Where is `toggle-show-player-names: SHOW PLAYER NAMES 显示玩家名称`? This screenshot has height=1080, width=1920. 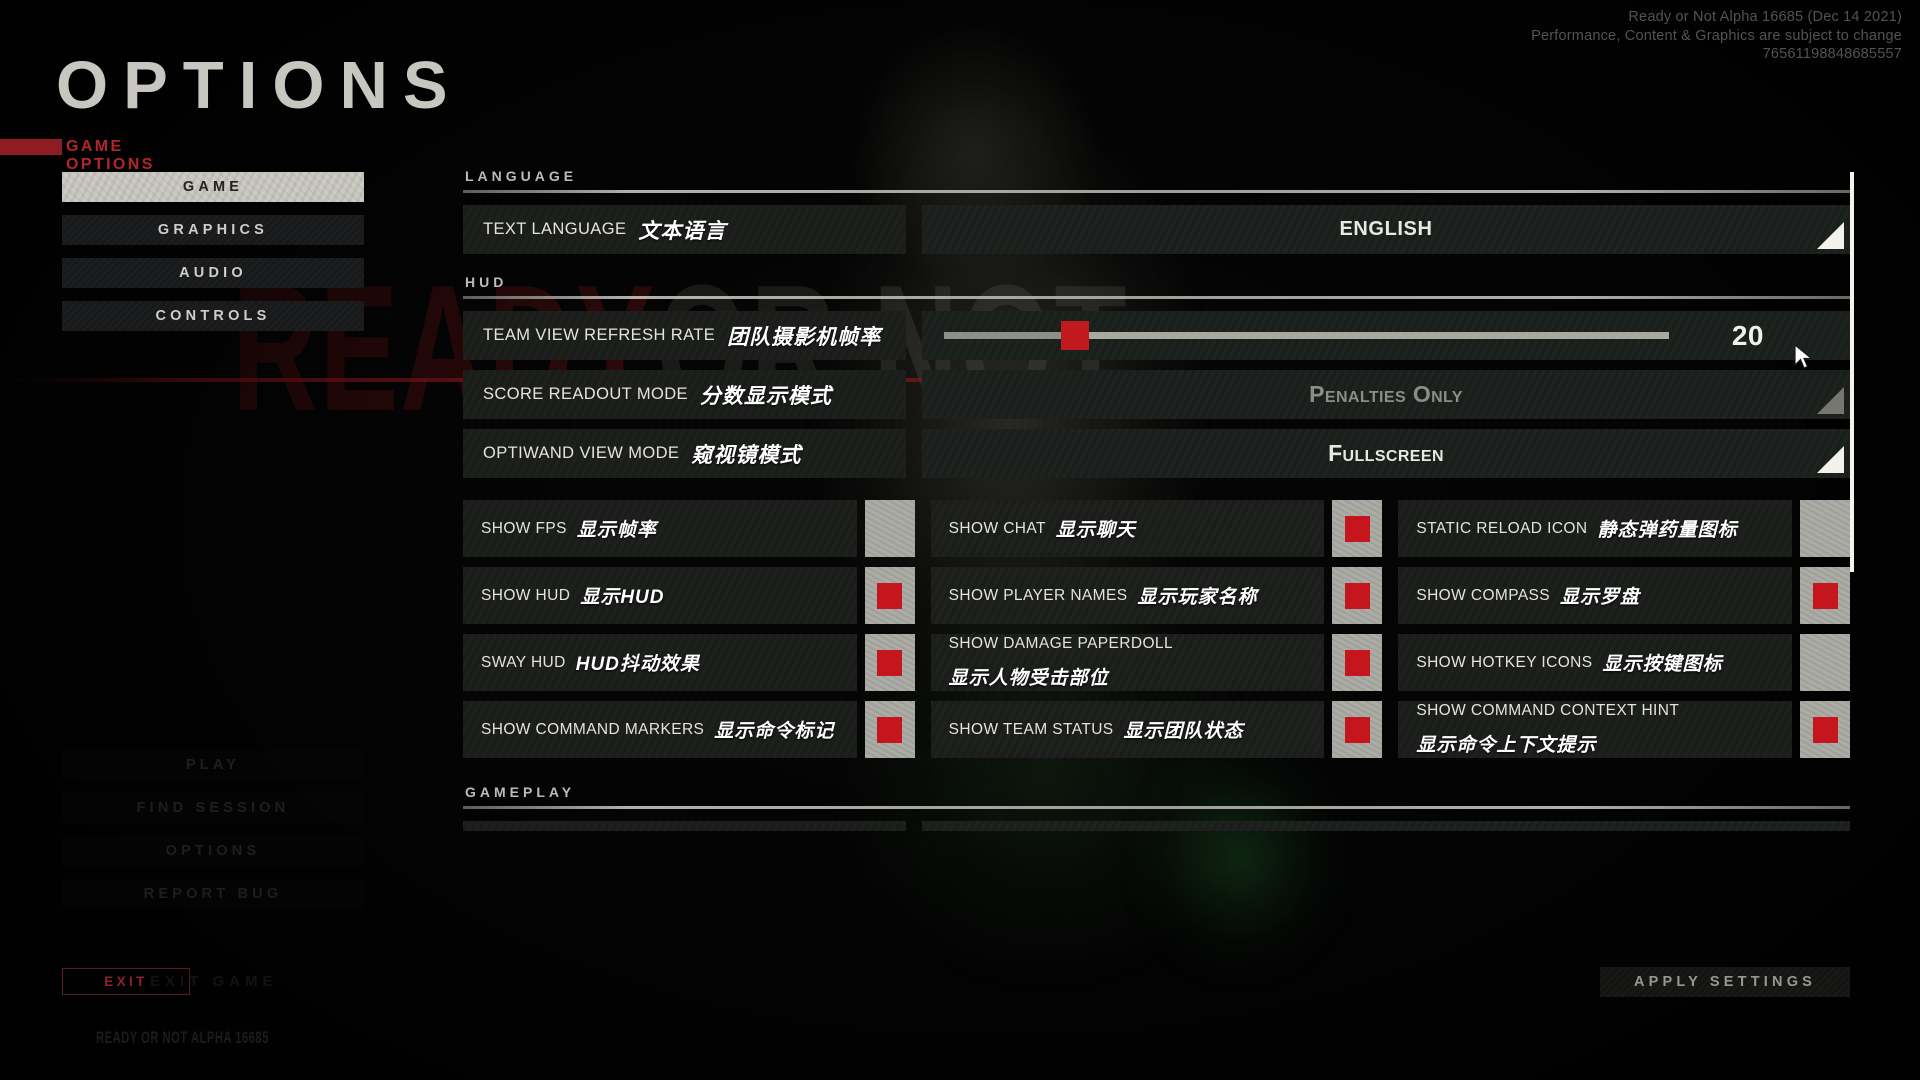 toggle-show-player-names: SHOW PLAYER NAMES 显示玩家名称 is located at coordinates (1157, 595).